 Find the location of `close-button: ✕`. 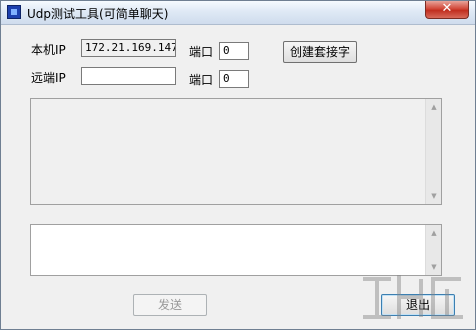

close-button: ✕ is located at coordinates (447, 10).